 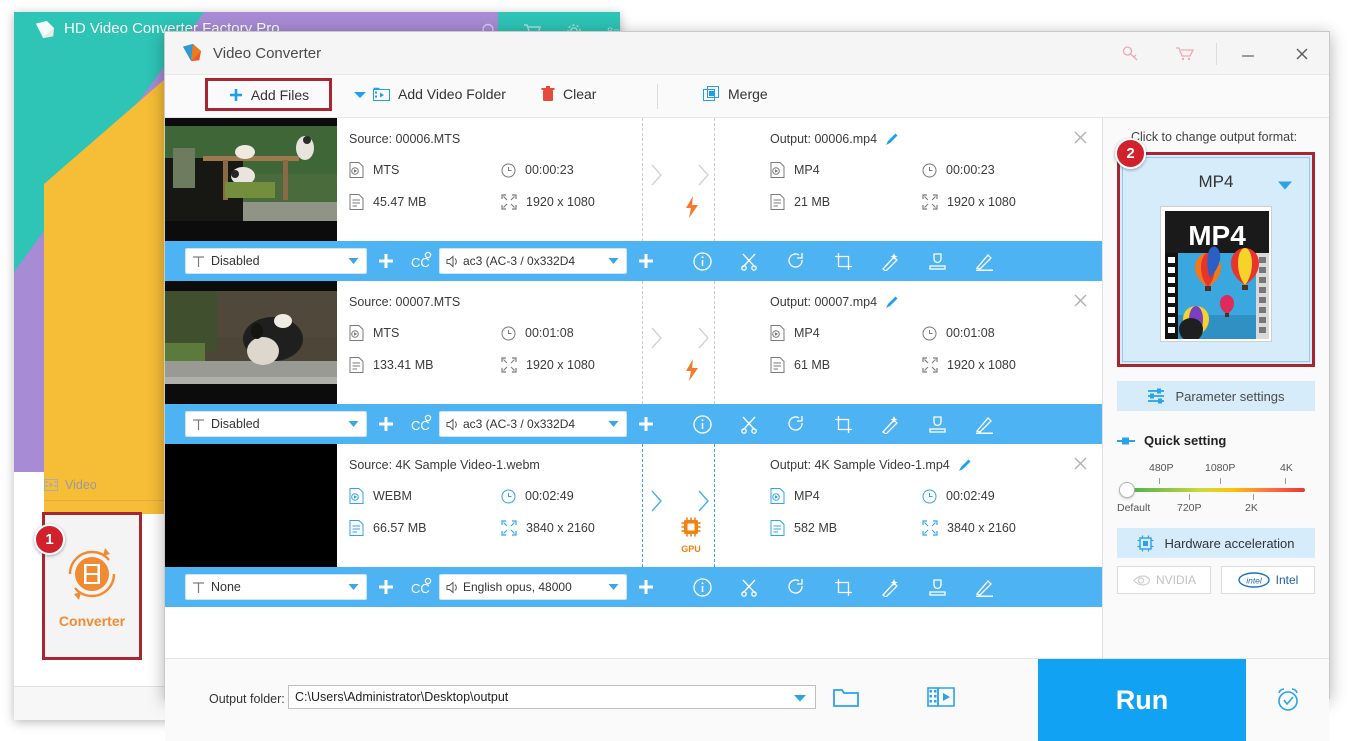 I want to click on quality-slider: 480P 1080P 4K Default 720P 2K, so click(x=1216, y=492).